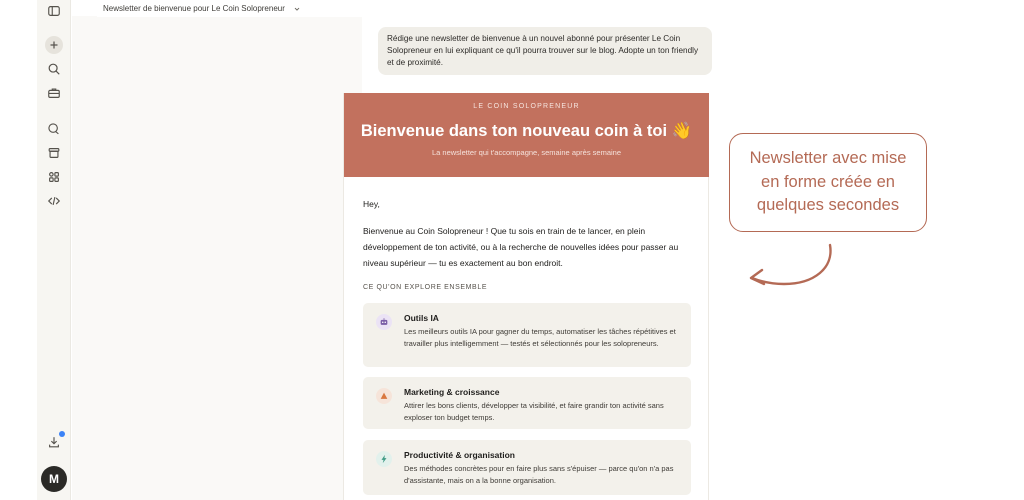 This screenshot has height=500, width=1024. What do you see at coordinates (371, 204) in the screenshot?
I see `newsletter-greeting: Hey,` at bounding box center [371, 204].